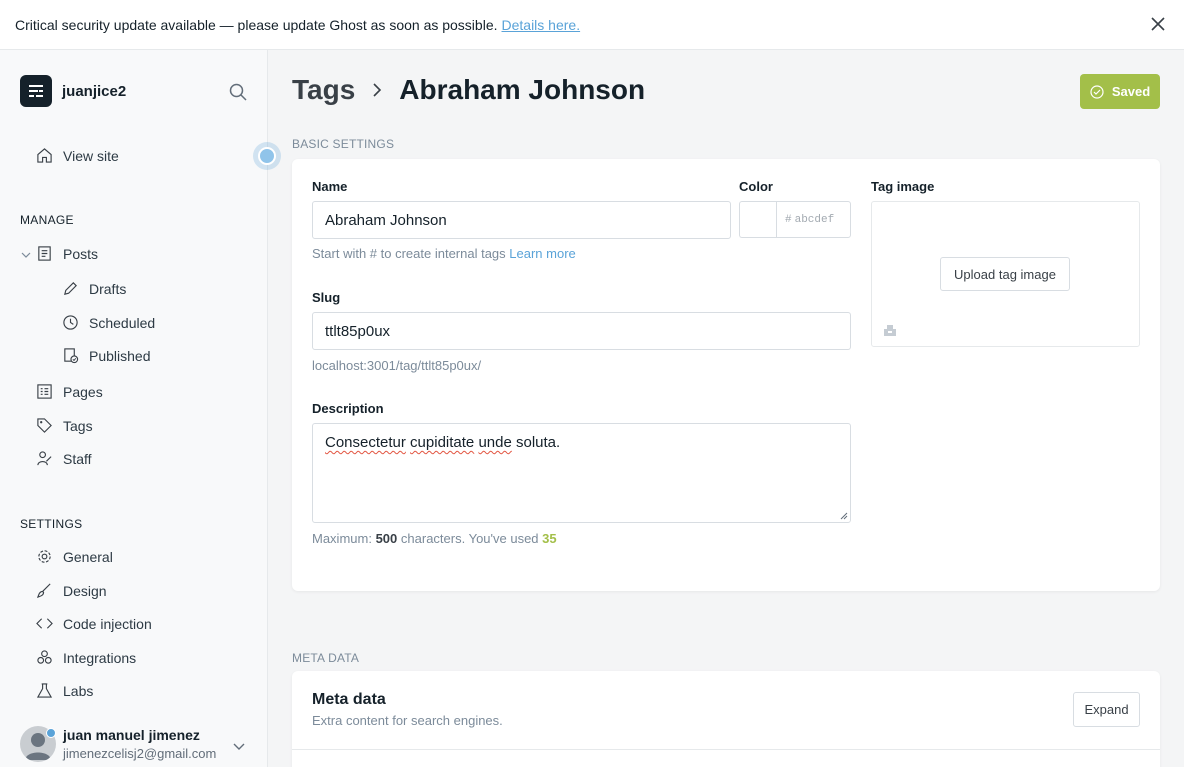 This screenshot has width=1184, height=767. Describe the element at coordinates (44, 623) in the screenshot. I see `code-icon` at that location.